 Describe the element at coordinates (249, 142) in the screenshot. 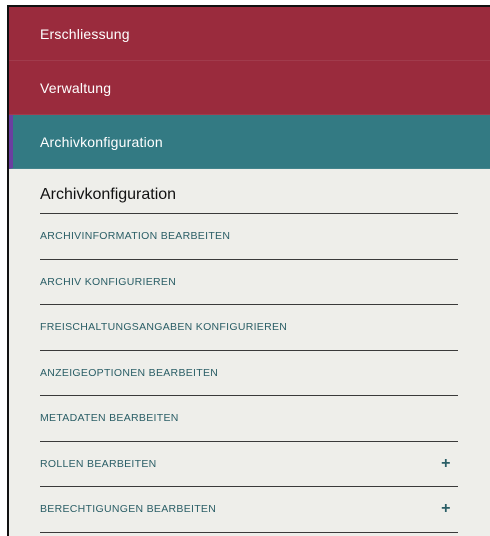

I see `nav-item-archivkonfiguration: Archivkonfiguration` at that location.